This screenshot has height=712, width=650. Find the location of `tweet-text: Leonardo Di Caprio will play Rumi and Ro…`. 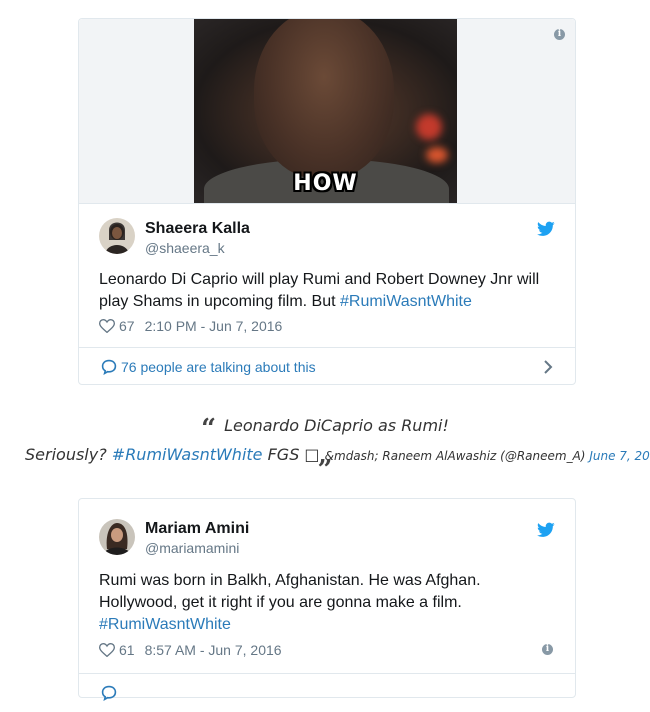

tweet-text: Leonardo Di Caprio will play Rumi and Ro… is located at coordinates (327, 291).